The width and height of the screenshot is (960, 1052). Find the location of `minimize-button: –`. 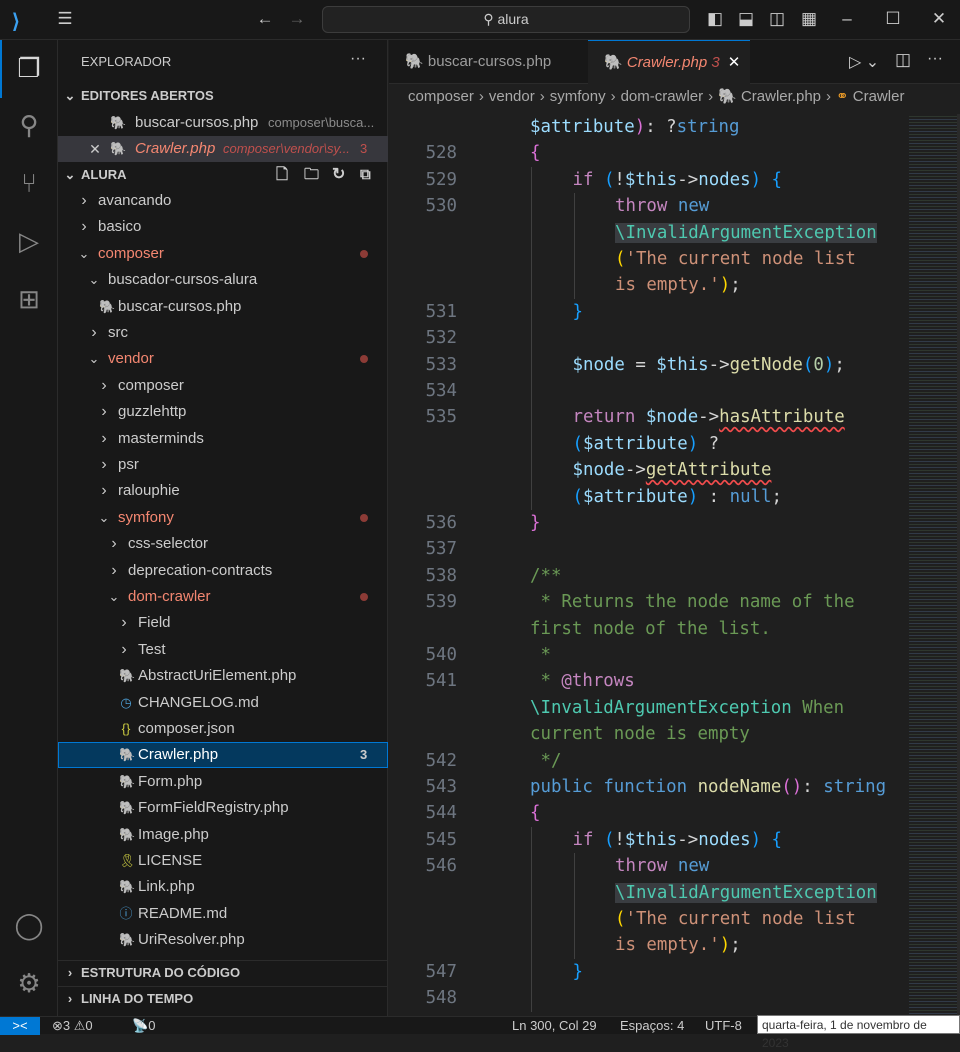

minimize-button: – is located at coordinates (847, 19).